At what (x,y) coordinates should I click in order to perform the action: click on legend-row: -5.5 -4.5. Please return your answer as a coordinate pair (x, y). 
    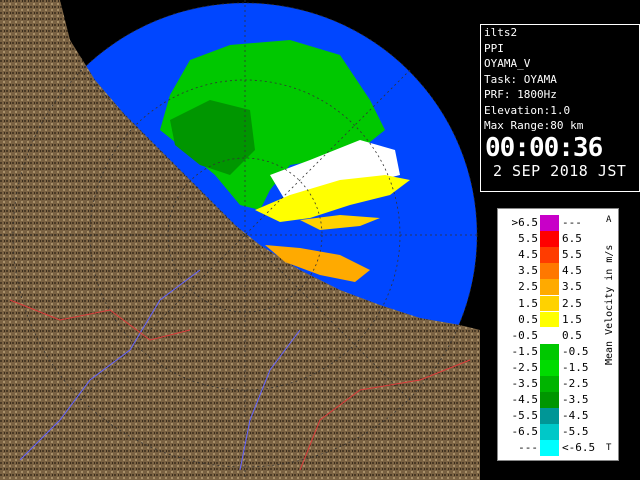
    Looking at the image, I should click on (558, 416).